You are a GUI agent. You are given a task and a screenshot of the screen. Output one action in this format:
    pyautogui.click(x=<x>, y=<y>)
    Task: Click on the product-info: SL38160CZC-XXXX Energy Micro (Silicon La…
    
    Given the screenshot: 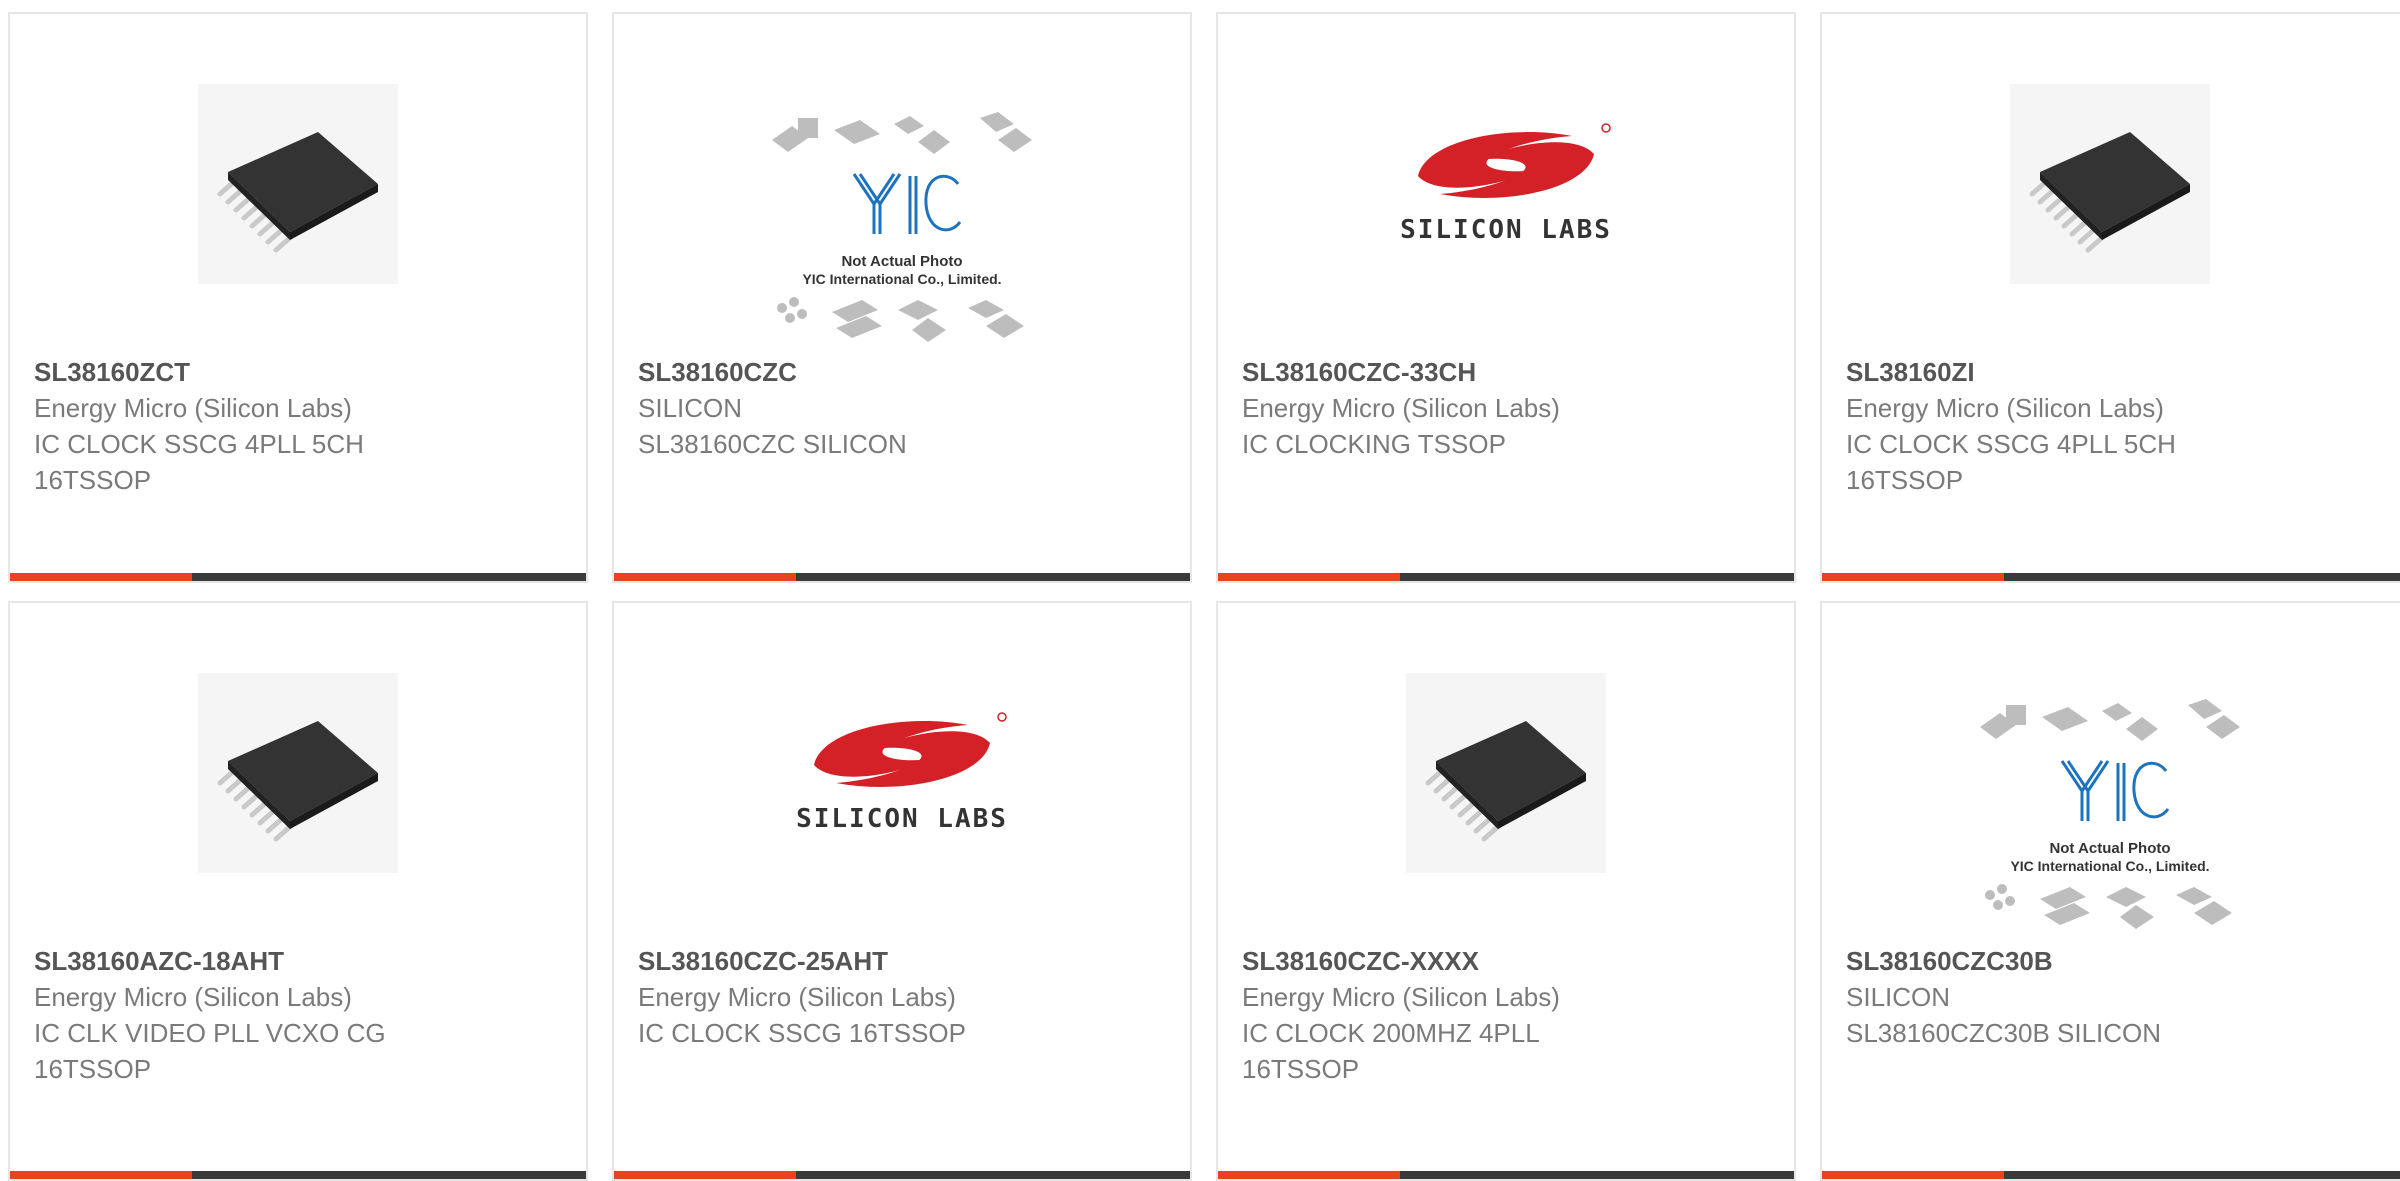 What is the action you would take?
    pyautogui.click(x=1506, y=1015)
    